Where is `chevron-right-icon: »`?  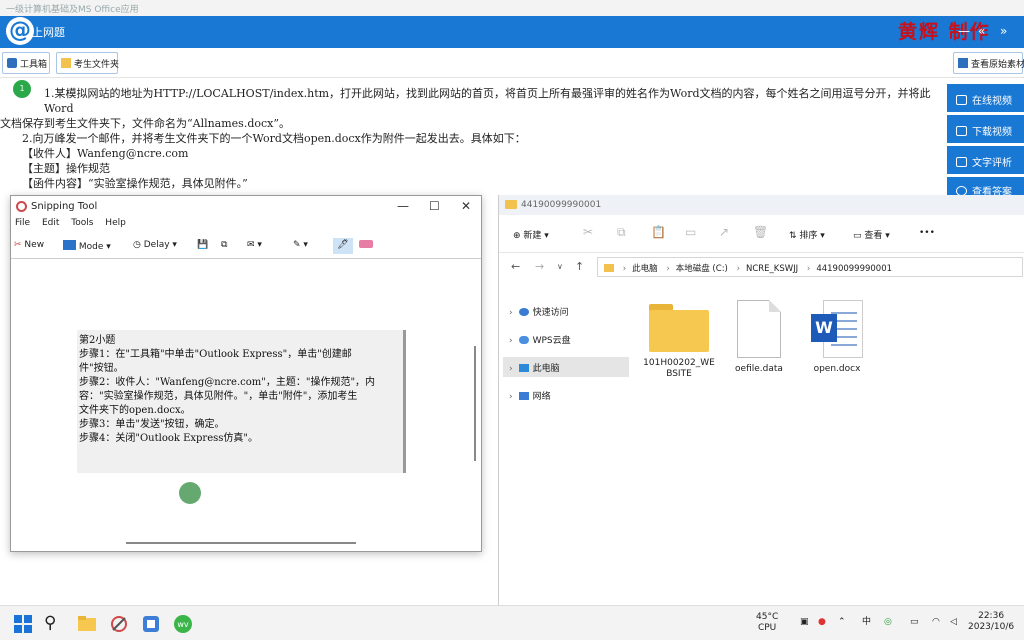 chevron-right-icon: » is located at coordinates (1003, 31).